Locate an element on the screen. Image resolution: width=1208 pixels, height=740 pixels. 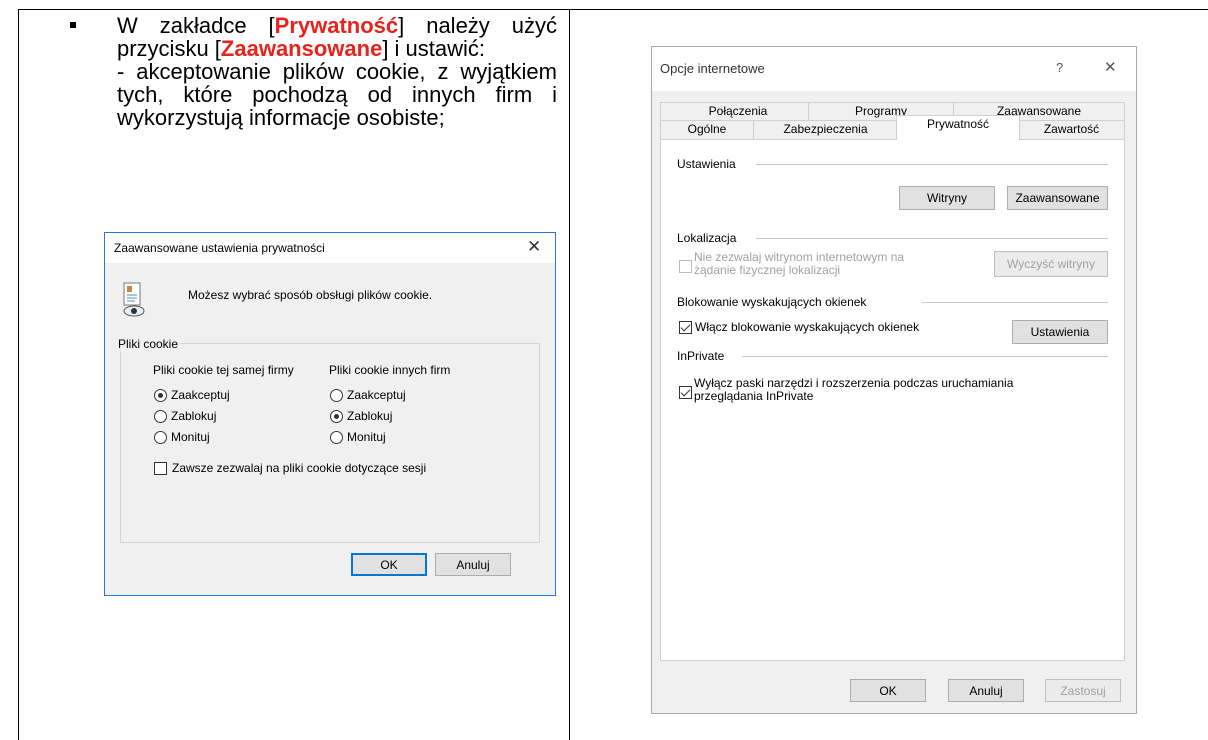
tab-privacy: Prywatność is located at coordinates (958, 127).